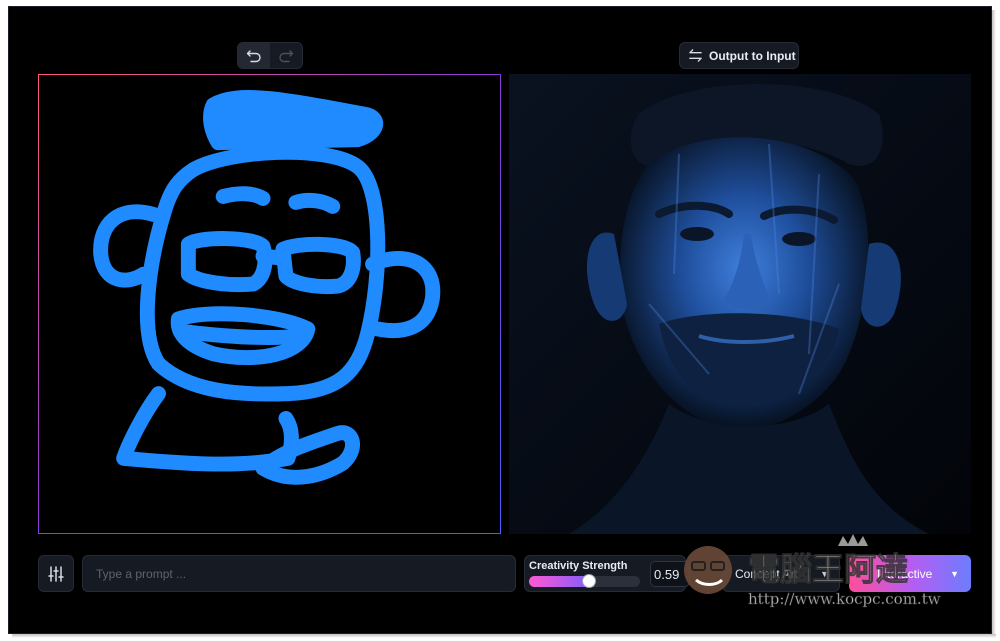 This screenshot has width=1000, height=641. What do you see at coordinates (504, 636) in the screenshot?
I see `window-shadow-bottom` at bounding box center [504, 636].